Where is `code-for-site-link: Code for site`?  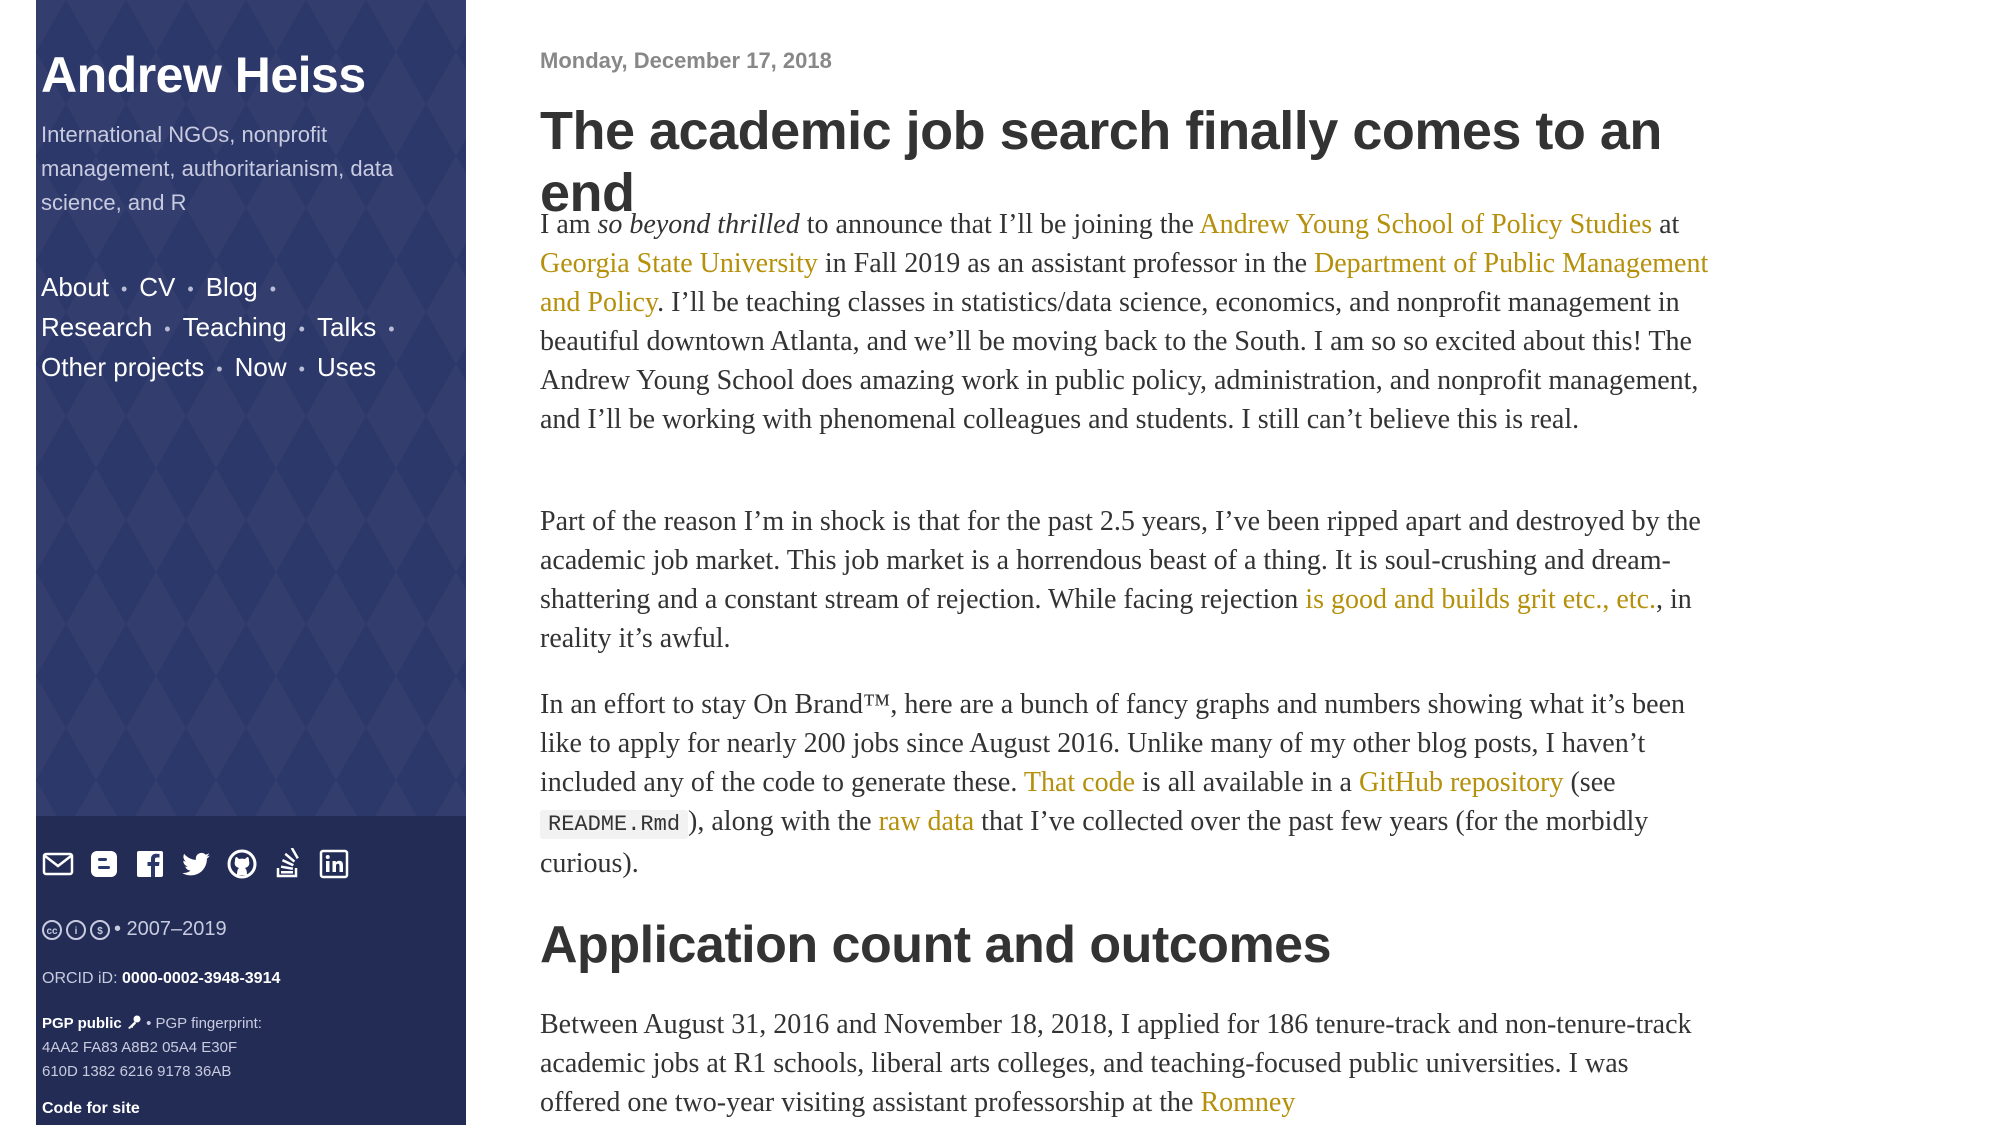 code-for-site-link: Code for site is located at coordinates (91, 1109).